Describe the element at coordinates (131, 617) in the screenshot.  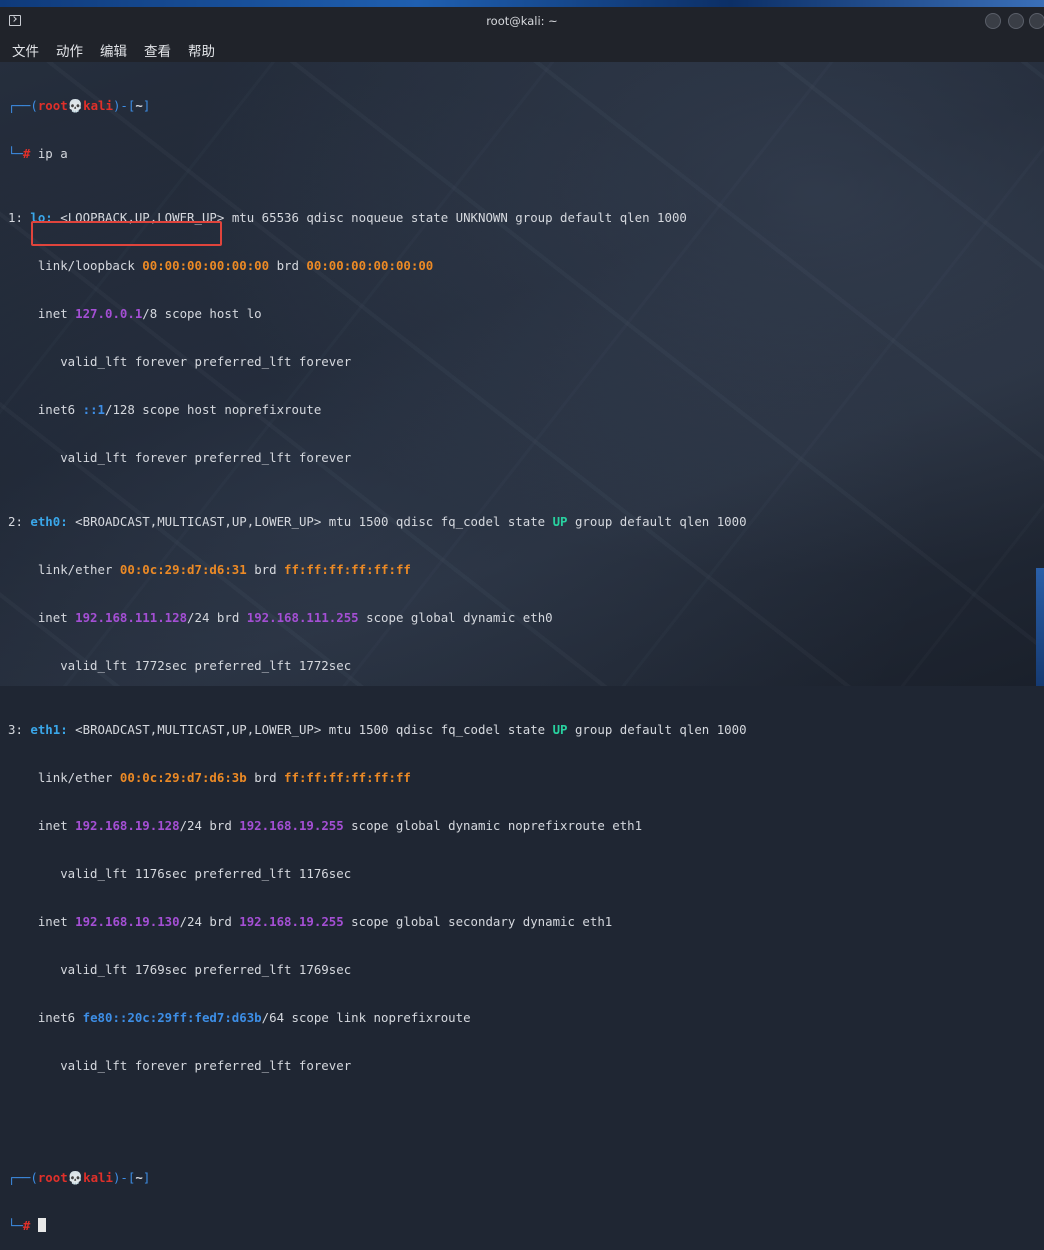
I see `ip-address: 192.168.111.128` at that location.